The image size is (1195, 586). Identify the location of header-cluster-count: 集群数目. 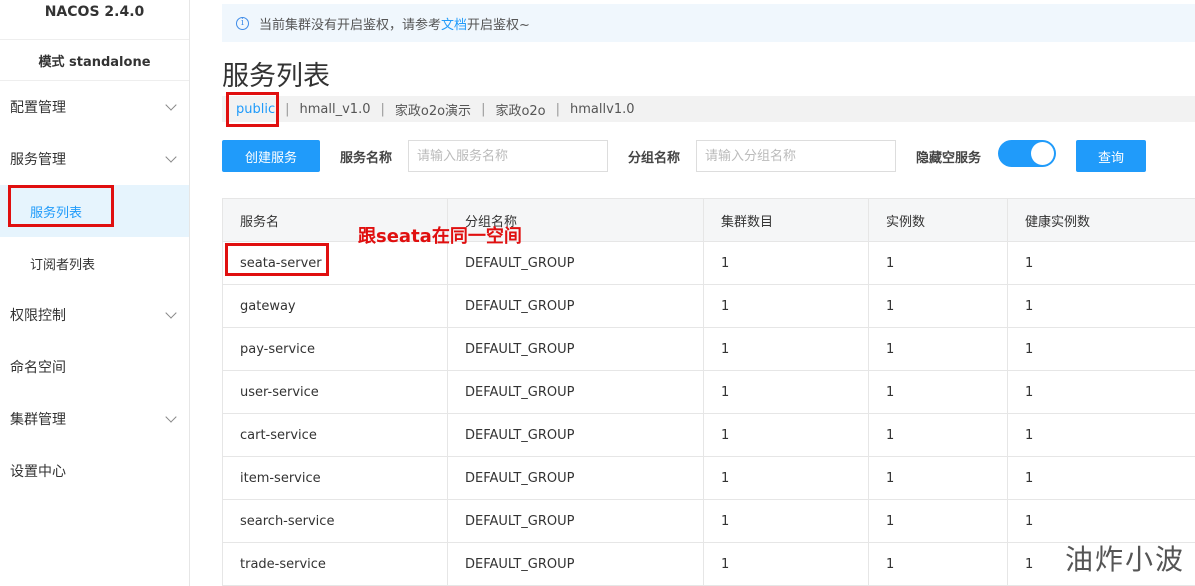
(786, 220).